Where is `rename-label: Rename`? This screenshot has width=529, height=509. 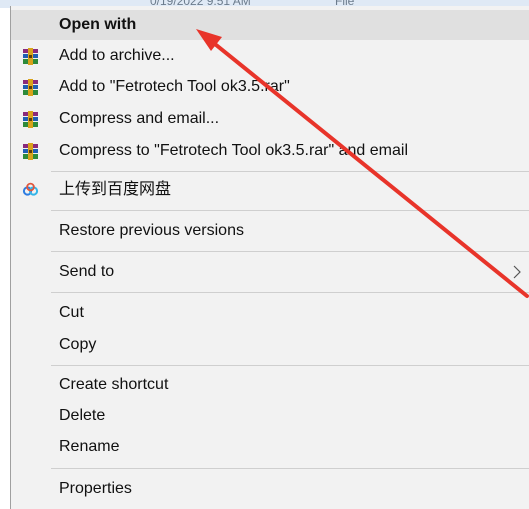
rename-label: Rename is located at coordinates (89, 446).